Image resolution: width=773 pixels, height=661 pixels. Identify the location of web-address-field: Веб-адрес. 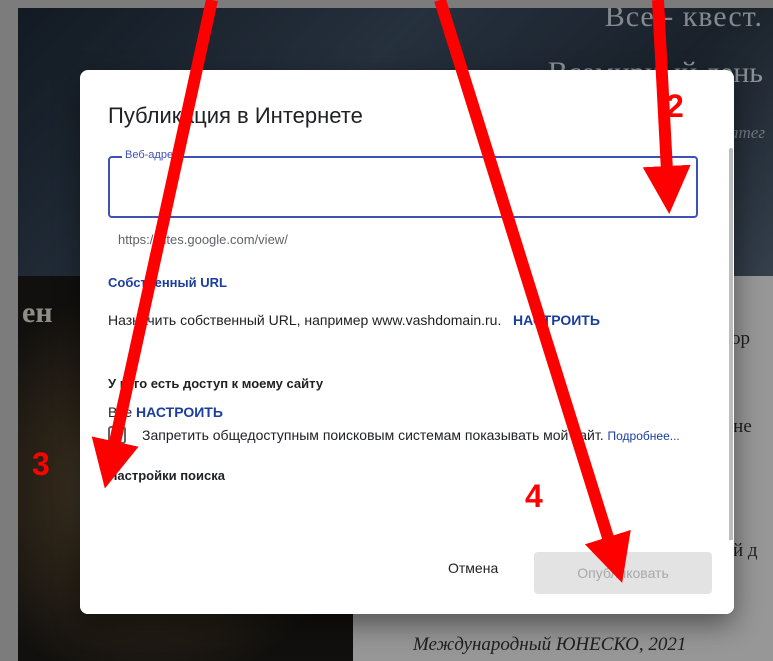
(403, 183).